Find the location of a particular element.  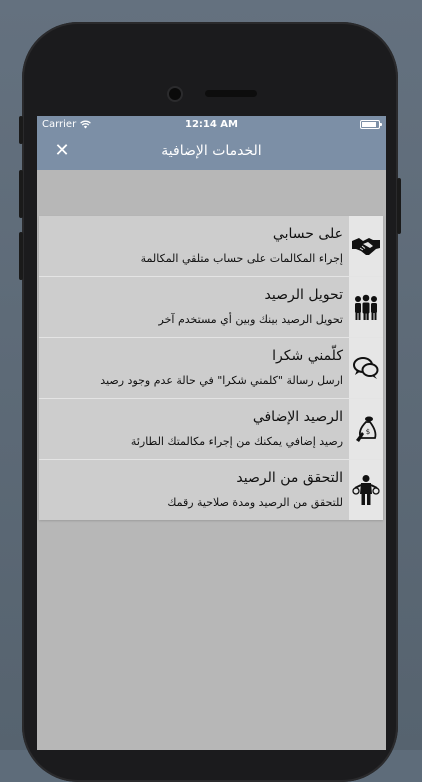

chat-bubbles-icon is located at coordinates (366, 368).